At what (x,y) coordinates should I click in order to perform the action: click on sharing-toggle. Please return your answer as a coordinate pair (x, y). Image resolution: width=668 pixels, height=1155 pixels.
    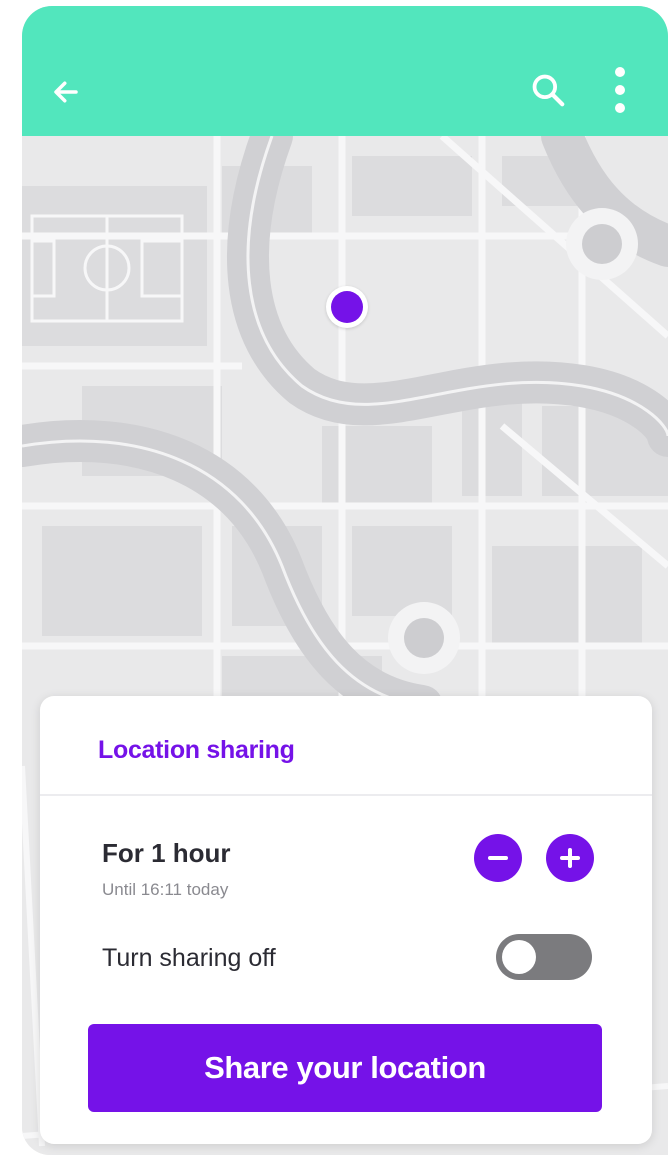
    Looking at the image, I should click on (544, 957).